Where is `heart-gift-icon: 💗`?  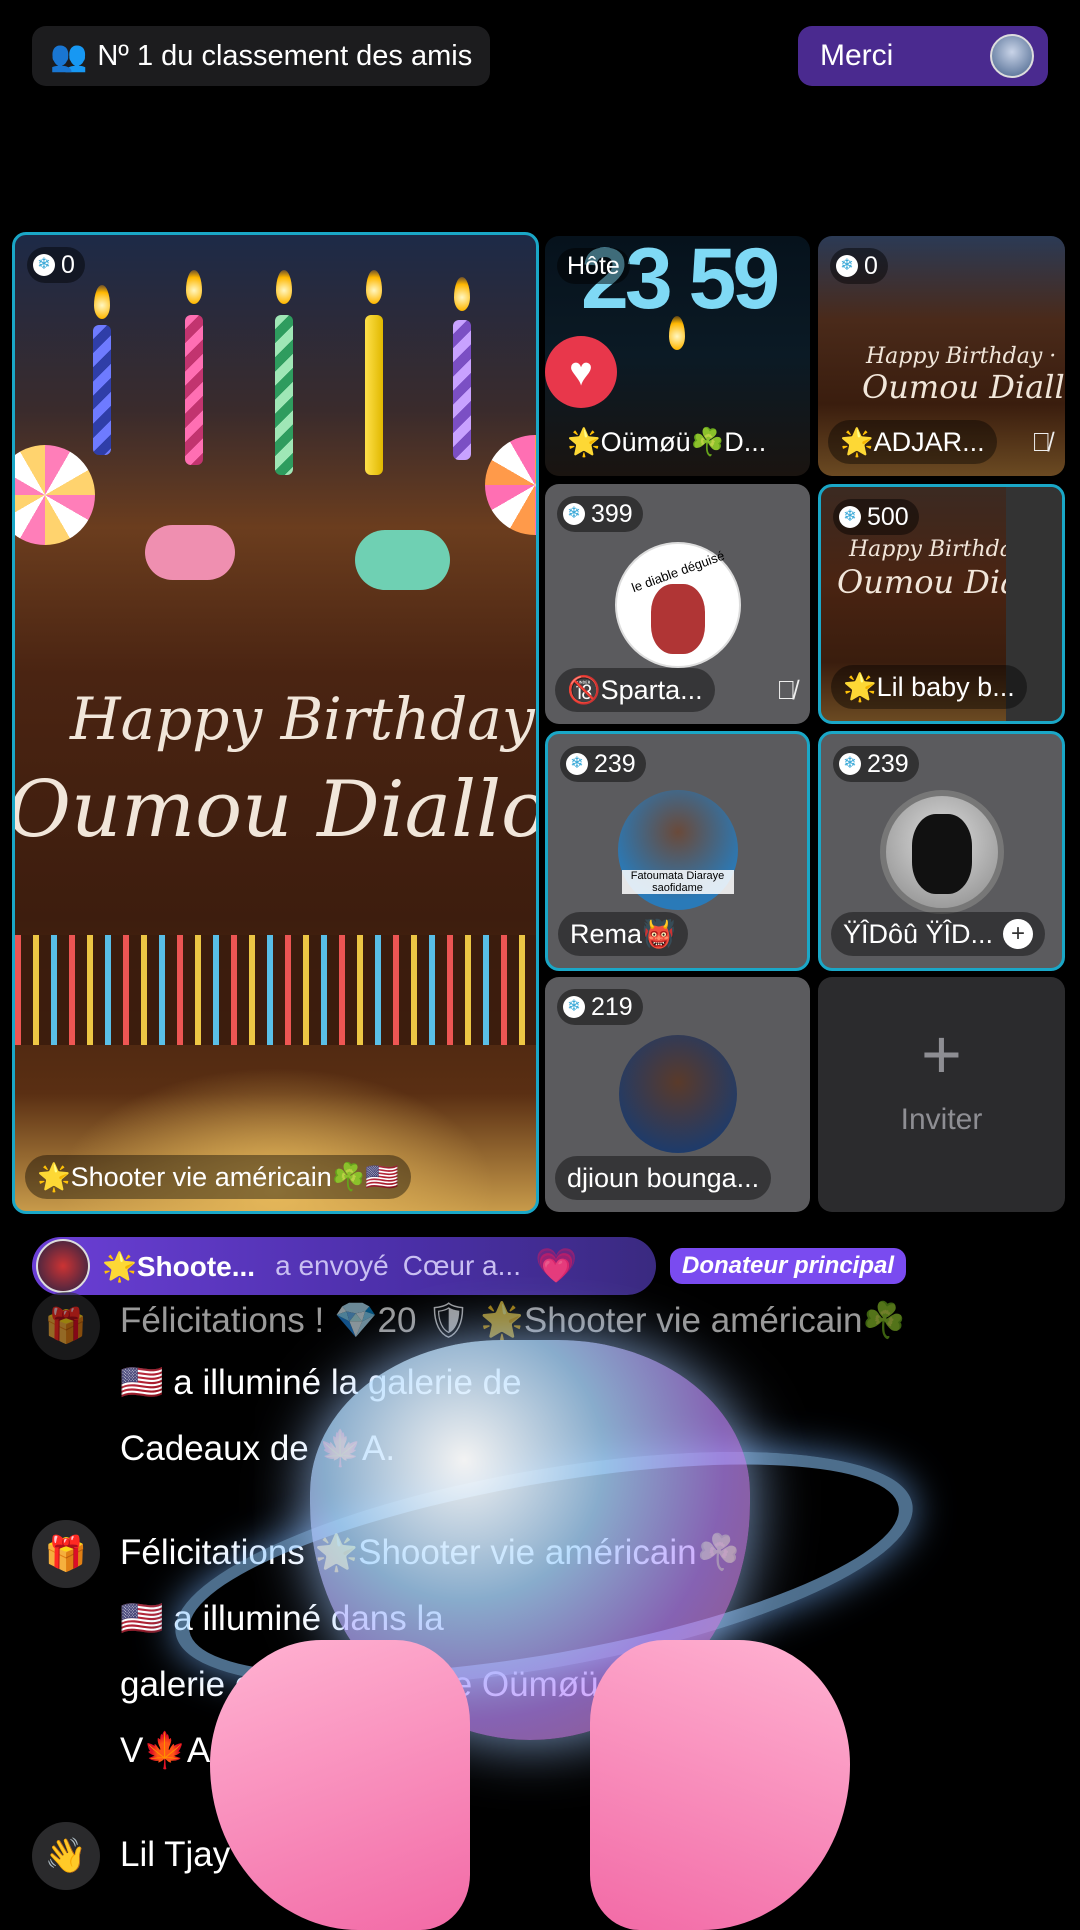 heart-gift-icon: 💗 is located at coordinates (556, 1266).